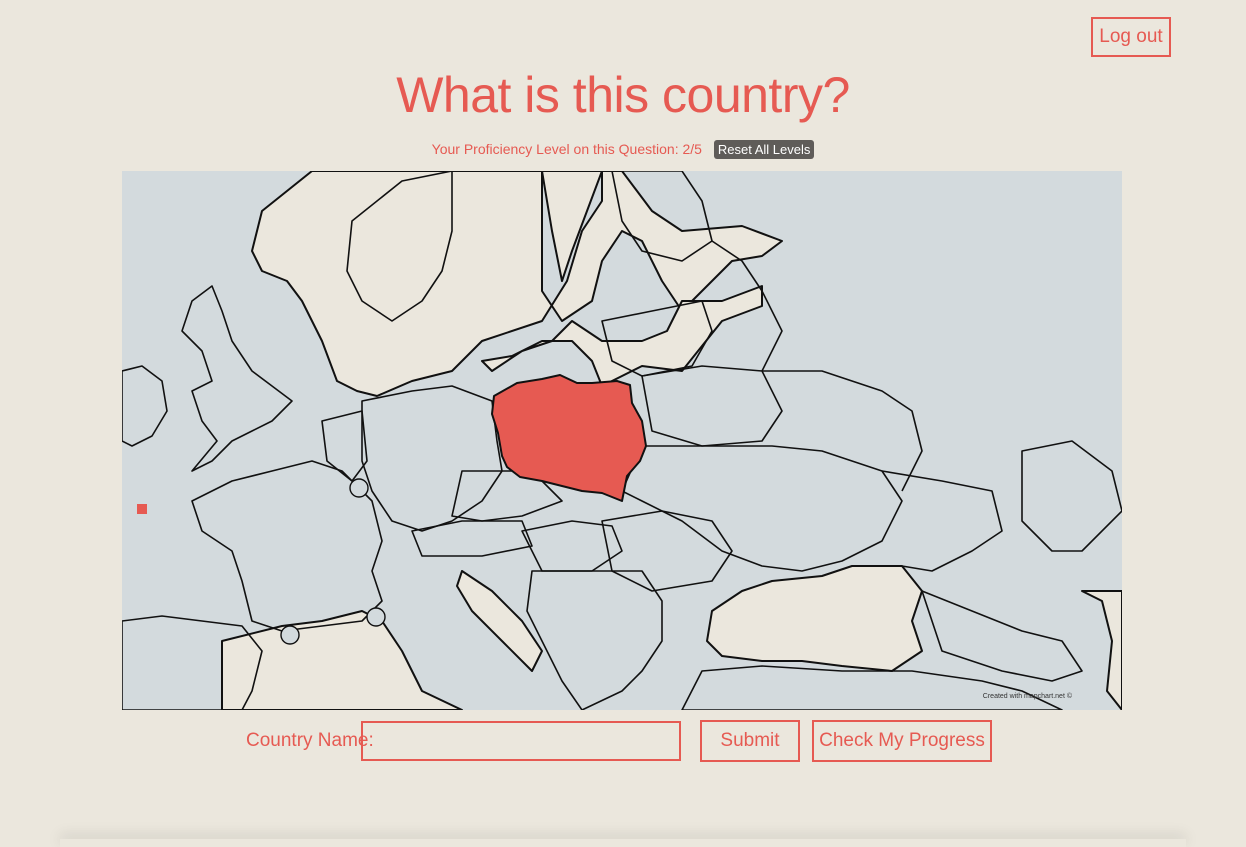 This screenshot has width=1246, height=847. I want to click on page-title: What is this country?, so click(623, 95).